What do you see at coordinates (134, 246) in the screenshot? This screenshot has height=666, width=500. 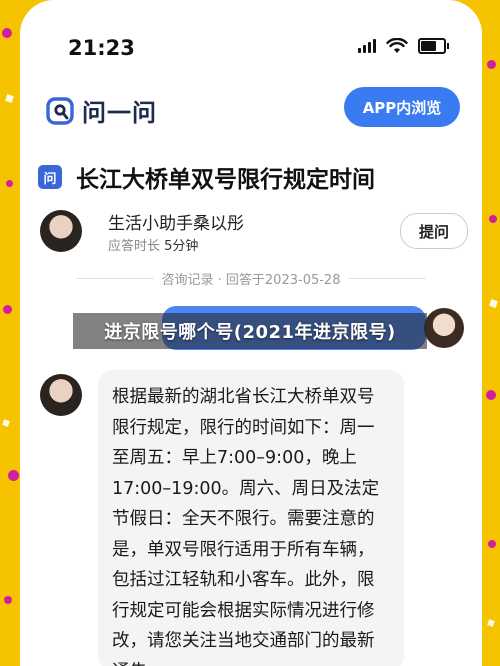 I see `response-duration-label: 应答时长` at bounding box center [134, 246].